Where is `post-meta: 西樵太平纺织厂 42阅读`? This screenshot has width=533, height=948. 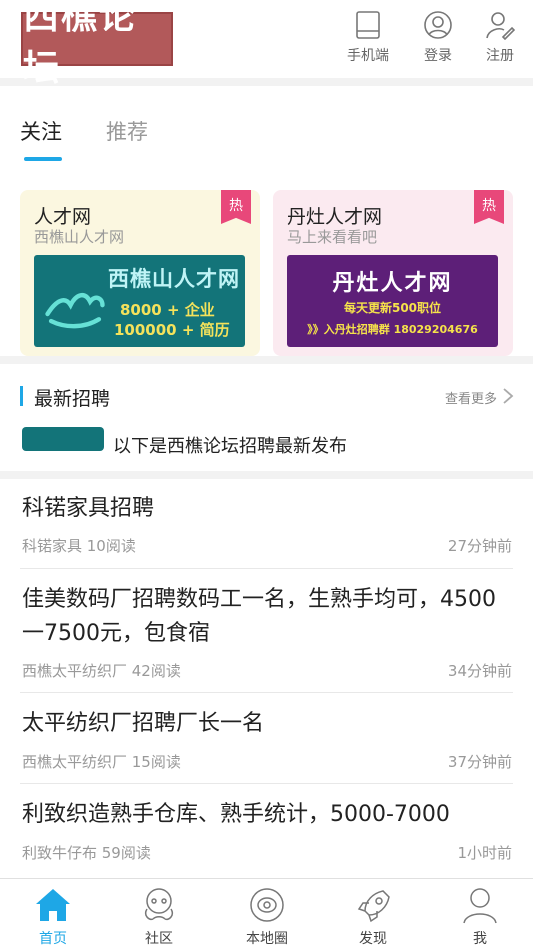 post-meta: 西樵太平纺织厂 42阅读 is located at coordinates (101, 671).